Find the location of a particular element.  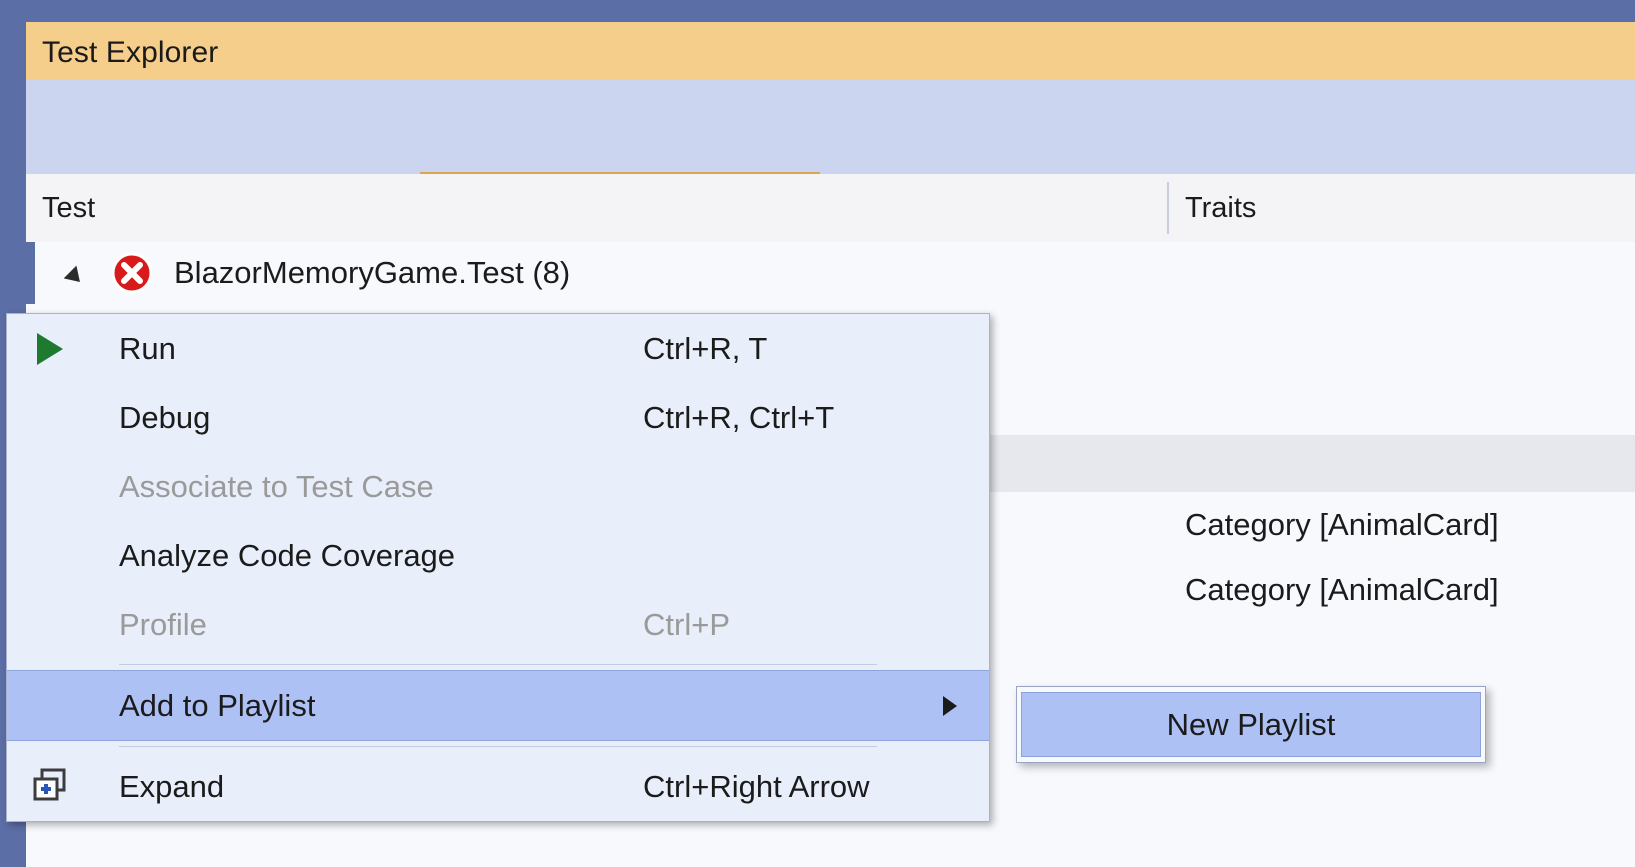

column-header-test: Test is located at coordinates (68, 208).